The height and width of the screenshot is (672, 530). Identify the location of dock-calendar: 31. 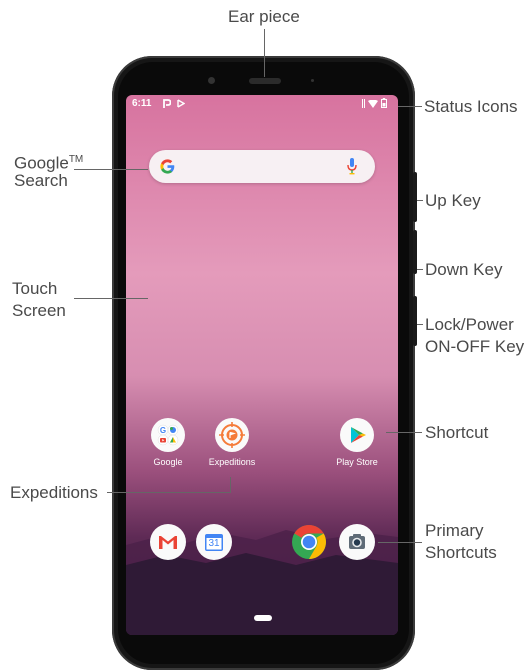
(214, 542).